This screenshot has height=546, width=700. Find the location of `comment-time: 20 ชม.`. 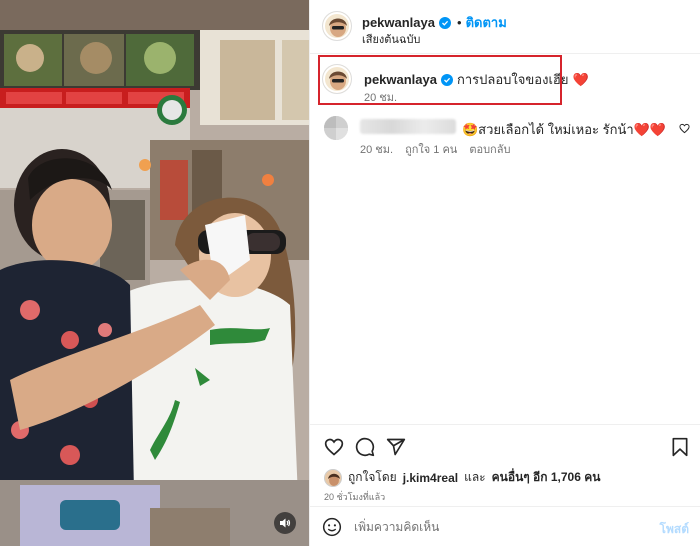

comment-time: 20 ชม. is located at coordinates (376, 149).